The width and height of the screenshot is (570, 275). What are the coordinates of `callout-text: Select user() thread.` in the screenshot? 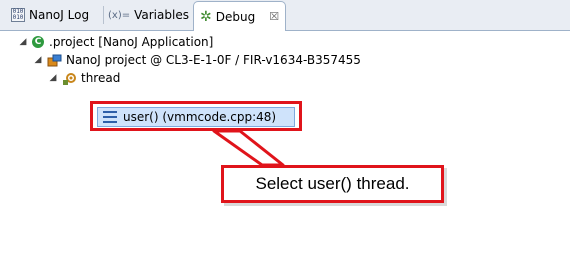 It's located at (332, 183).